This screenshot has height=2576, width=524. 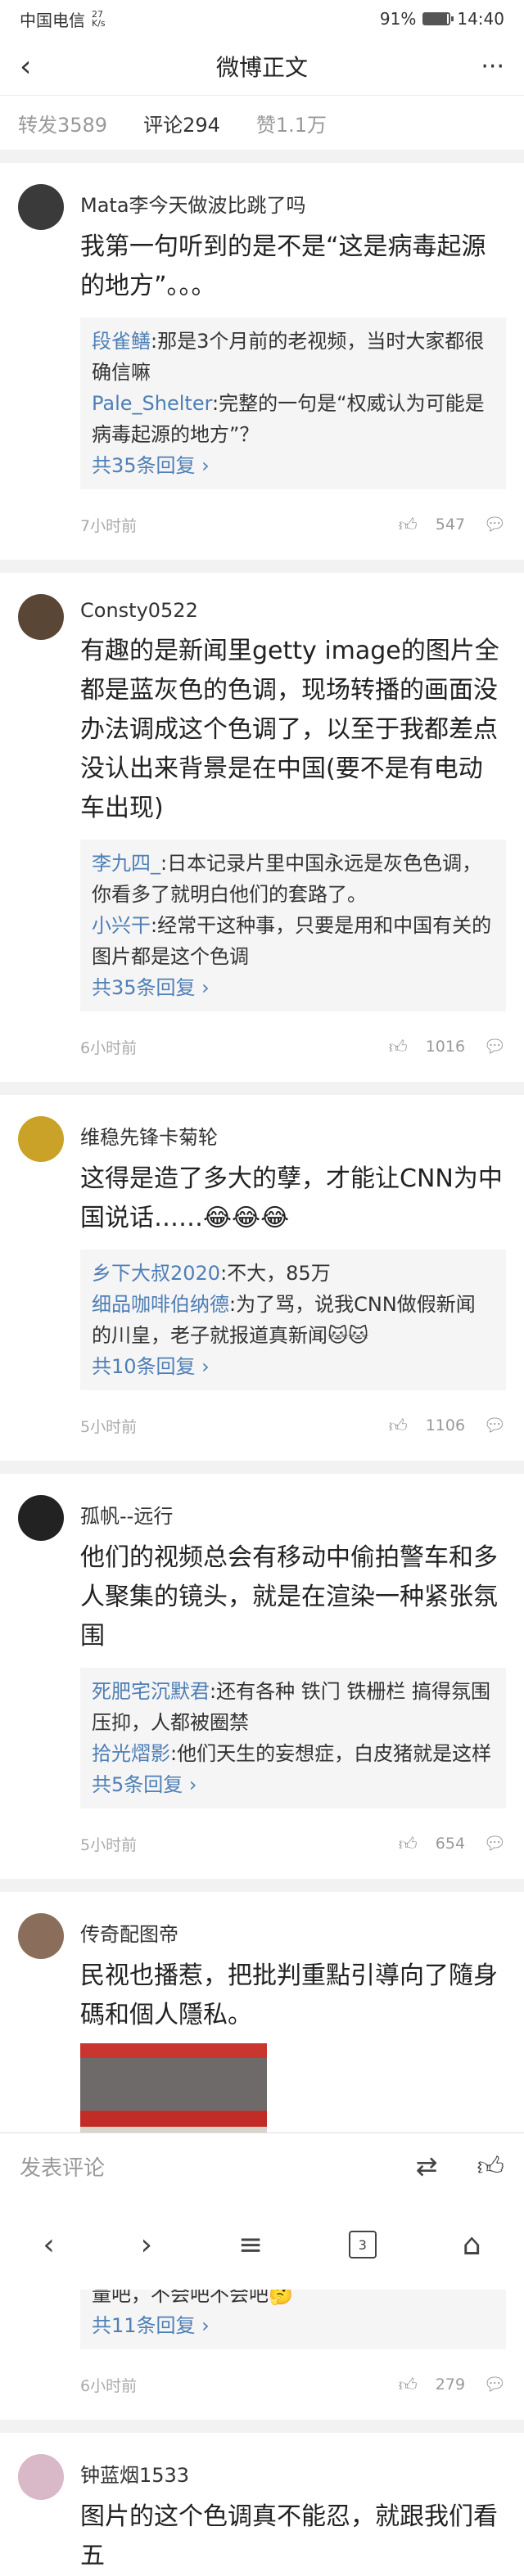 I want to click on comment-text: 图片的这个色调真不能忍，就跟我们看五, so click(x=289, y=2536).